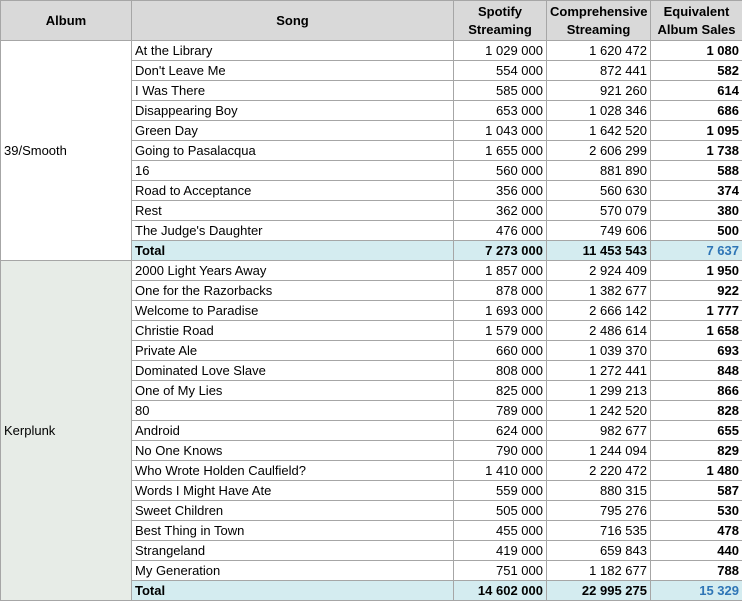 The height and width of the screenshot is (601, 742). Describe the element at coordinates (500, 210) in the screenshot. I see `spotify-streaming-cell: 362 000` at that location.